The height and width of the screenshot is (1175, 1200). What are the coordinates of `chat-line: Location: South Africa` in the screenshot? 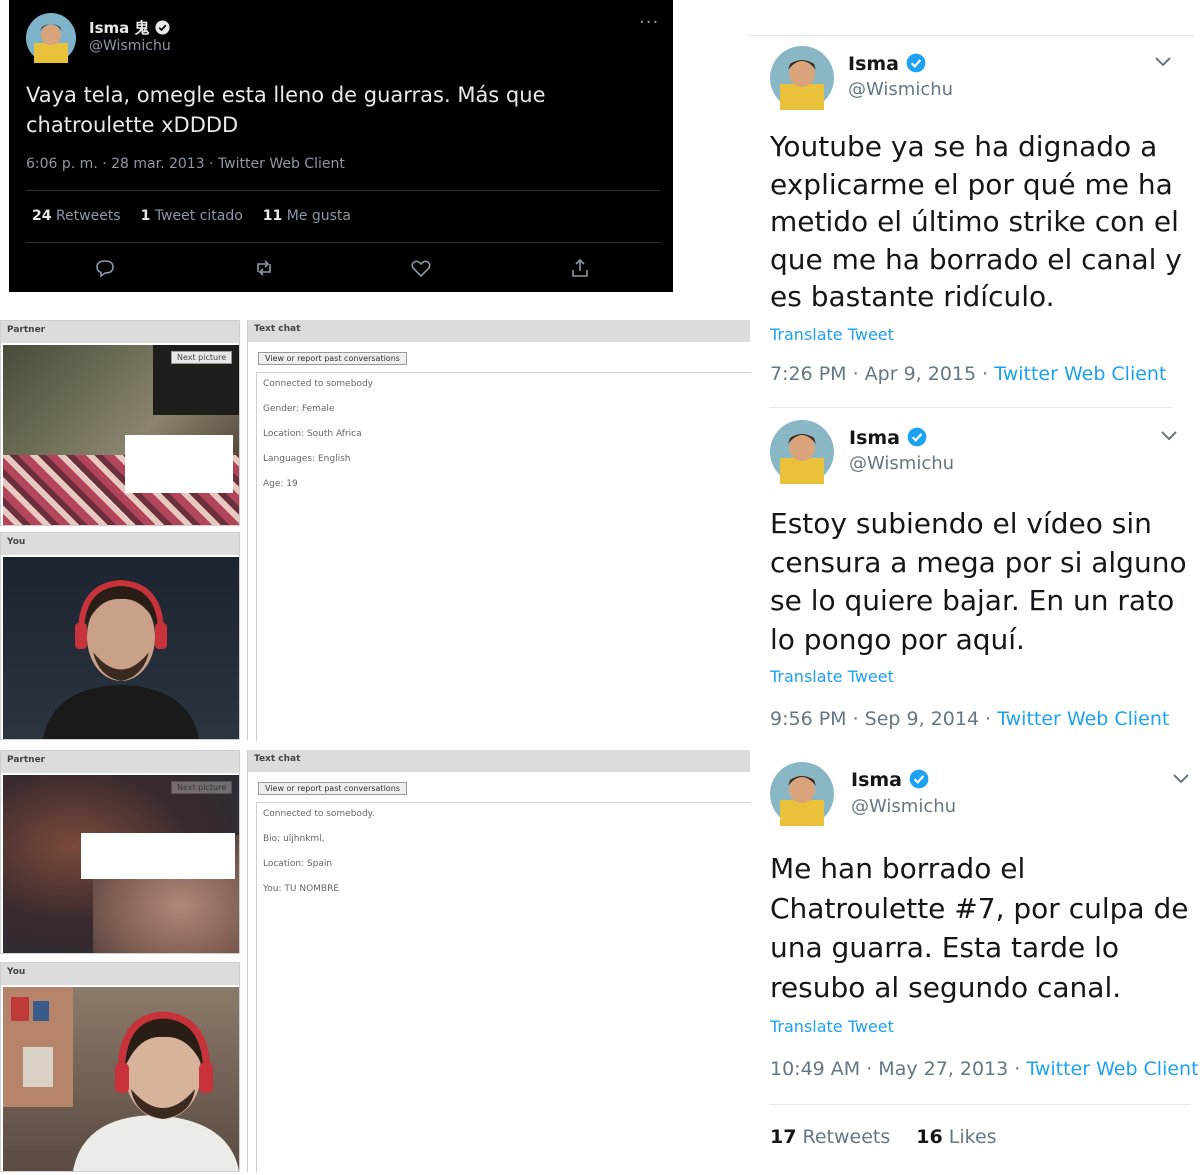 It's located at (312, 434).